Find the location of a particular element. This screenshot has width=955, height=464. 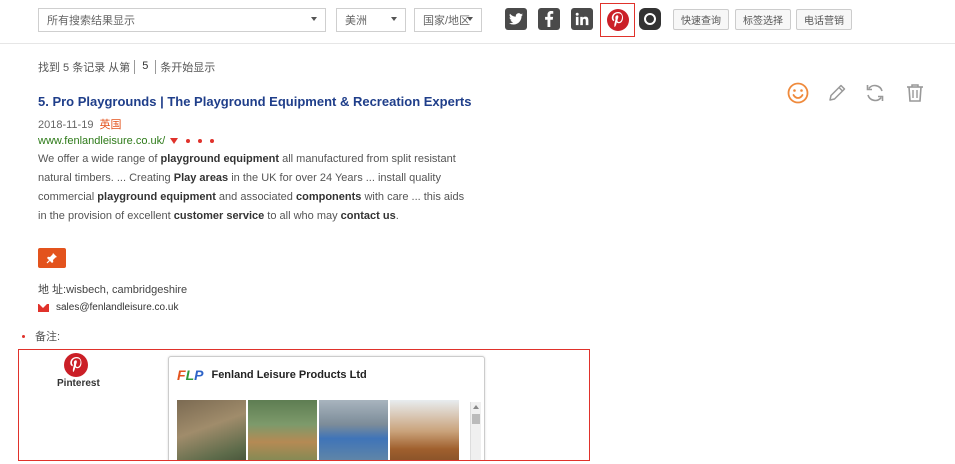

card-scrollbar is located at coordinates (475, 431).